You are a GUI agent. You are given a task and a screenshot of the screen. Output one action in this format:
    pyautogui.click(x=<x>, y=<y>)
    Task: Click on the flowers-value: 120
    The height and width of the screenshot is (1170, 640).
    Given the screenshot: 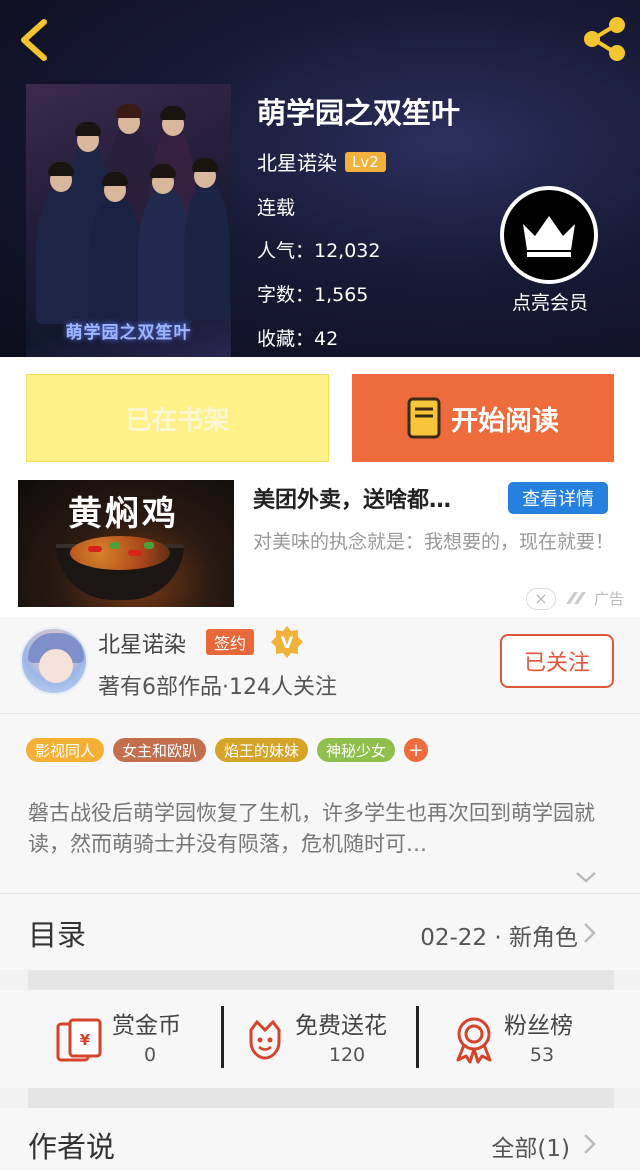 What is the action you would take?
    pyautogui.click(x=347, y=1055)
    